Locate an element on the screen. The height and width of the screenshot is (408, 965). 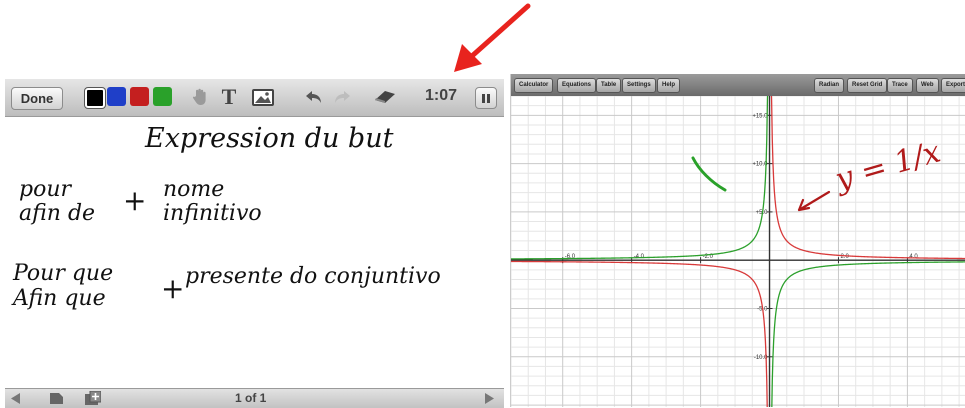
hand-icon is located at coordinates (200, 97).